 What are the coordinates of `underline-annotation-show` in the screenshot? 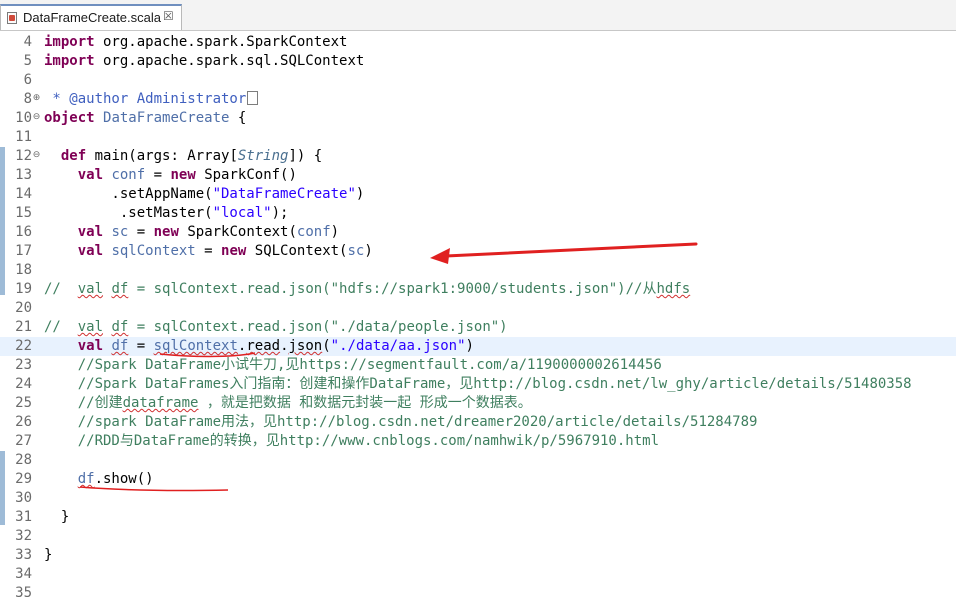 It's located at (154, 489).